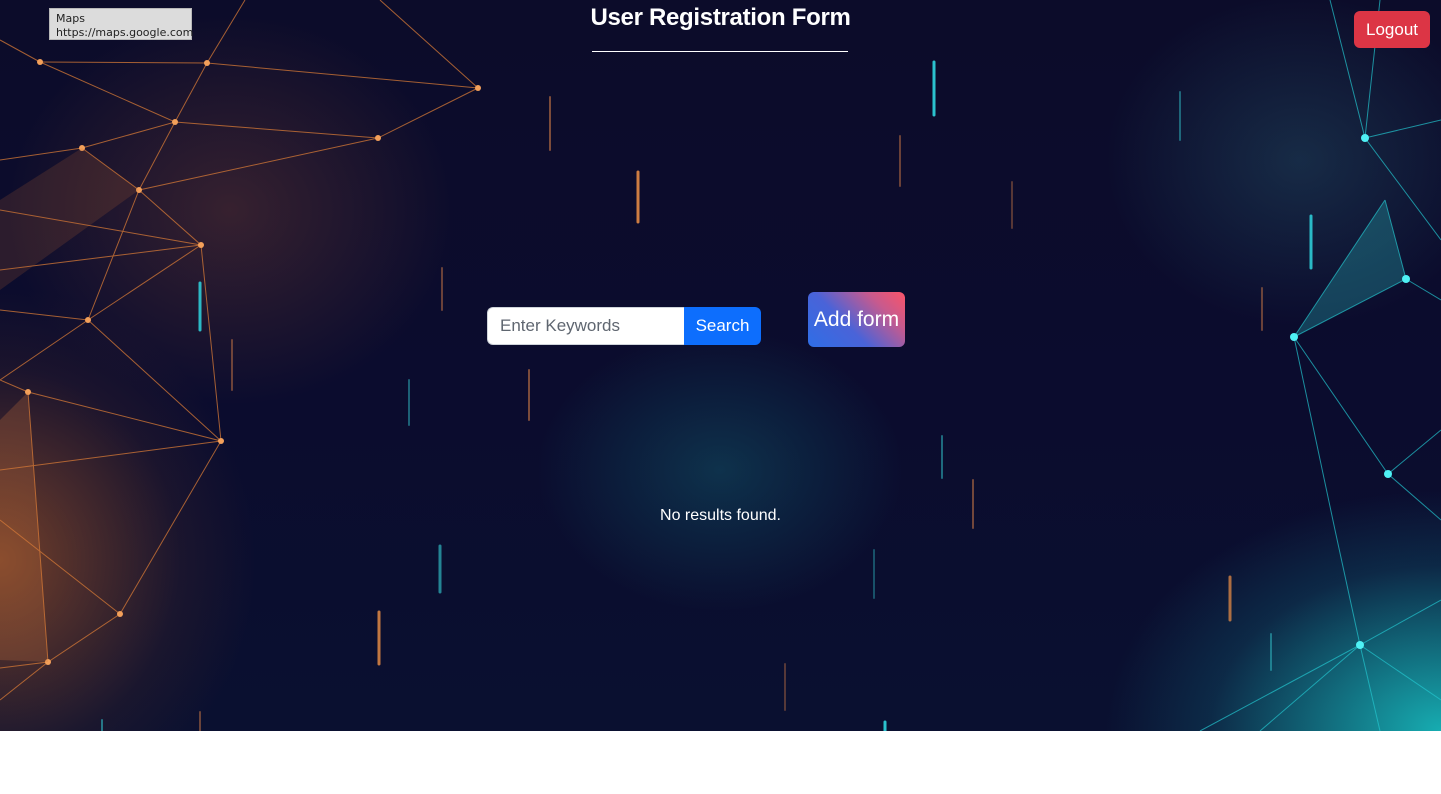 The height and width of the screenshot is (794, 1441). What do you see at coordinates (722, 326) in the screenshot?
I see `search-button: Search` at bounding box center [722, 326].